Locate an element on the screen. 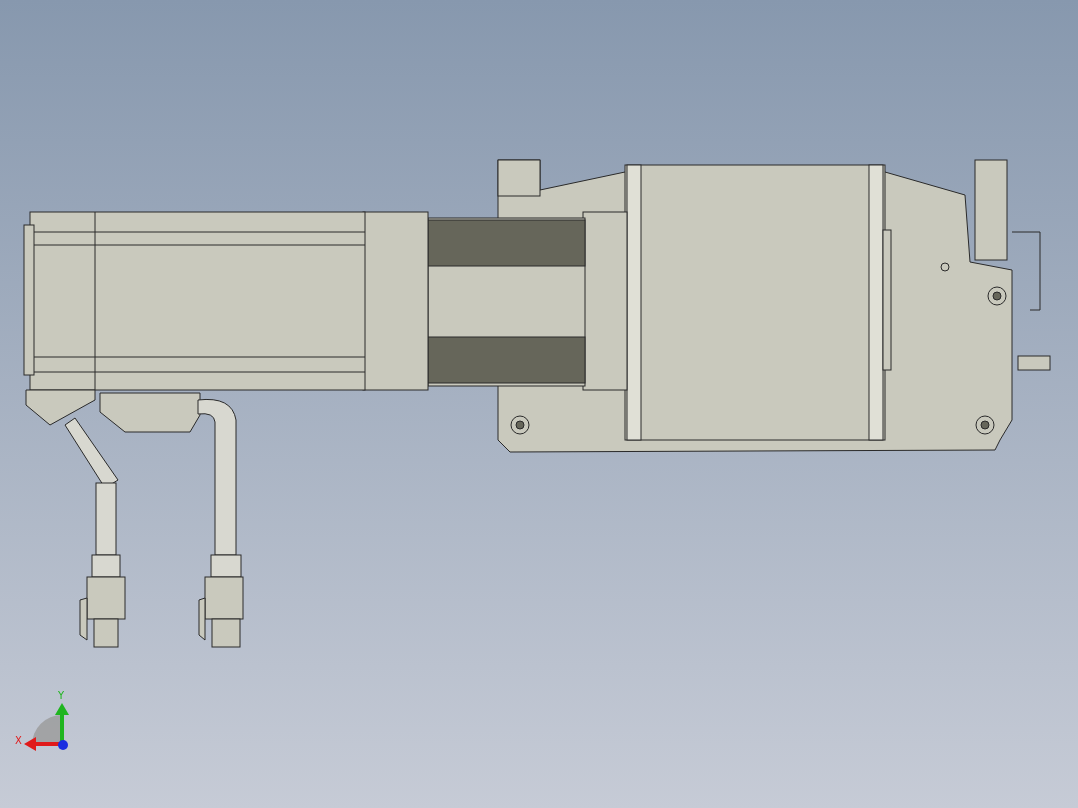 Image resolution: width=1078 pixels, height=808 pixels. y-axis-label: Y is located at coordinates (61, 695).